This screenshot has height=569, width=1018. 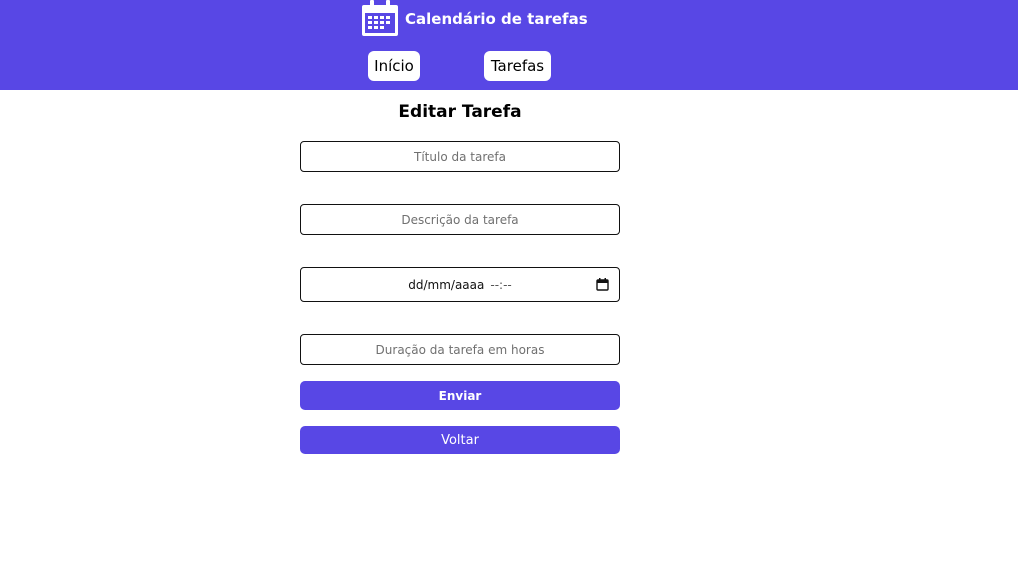 What do you see at coordinates (460, 112) in the screenshot?
I see `page-title: Editar Tarefa` at bounding box center [460, 112].